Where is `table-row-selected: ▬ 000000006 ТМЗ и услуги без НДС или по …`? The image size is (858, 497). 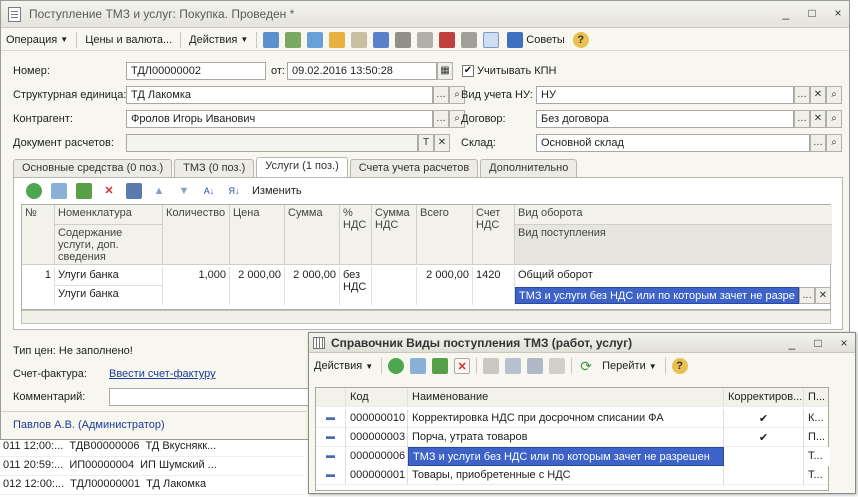 table-row-selected: ▬ 000000006 ТМЗ и услуги без НДС или по … is located at coordinates (573, 456).